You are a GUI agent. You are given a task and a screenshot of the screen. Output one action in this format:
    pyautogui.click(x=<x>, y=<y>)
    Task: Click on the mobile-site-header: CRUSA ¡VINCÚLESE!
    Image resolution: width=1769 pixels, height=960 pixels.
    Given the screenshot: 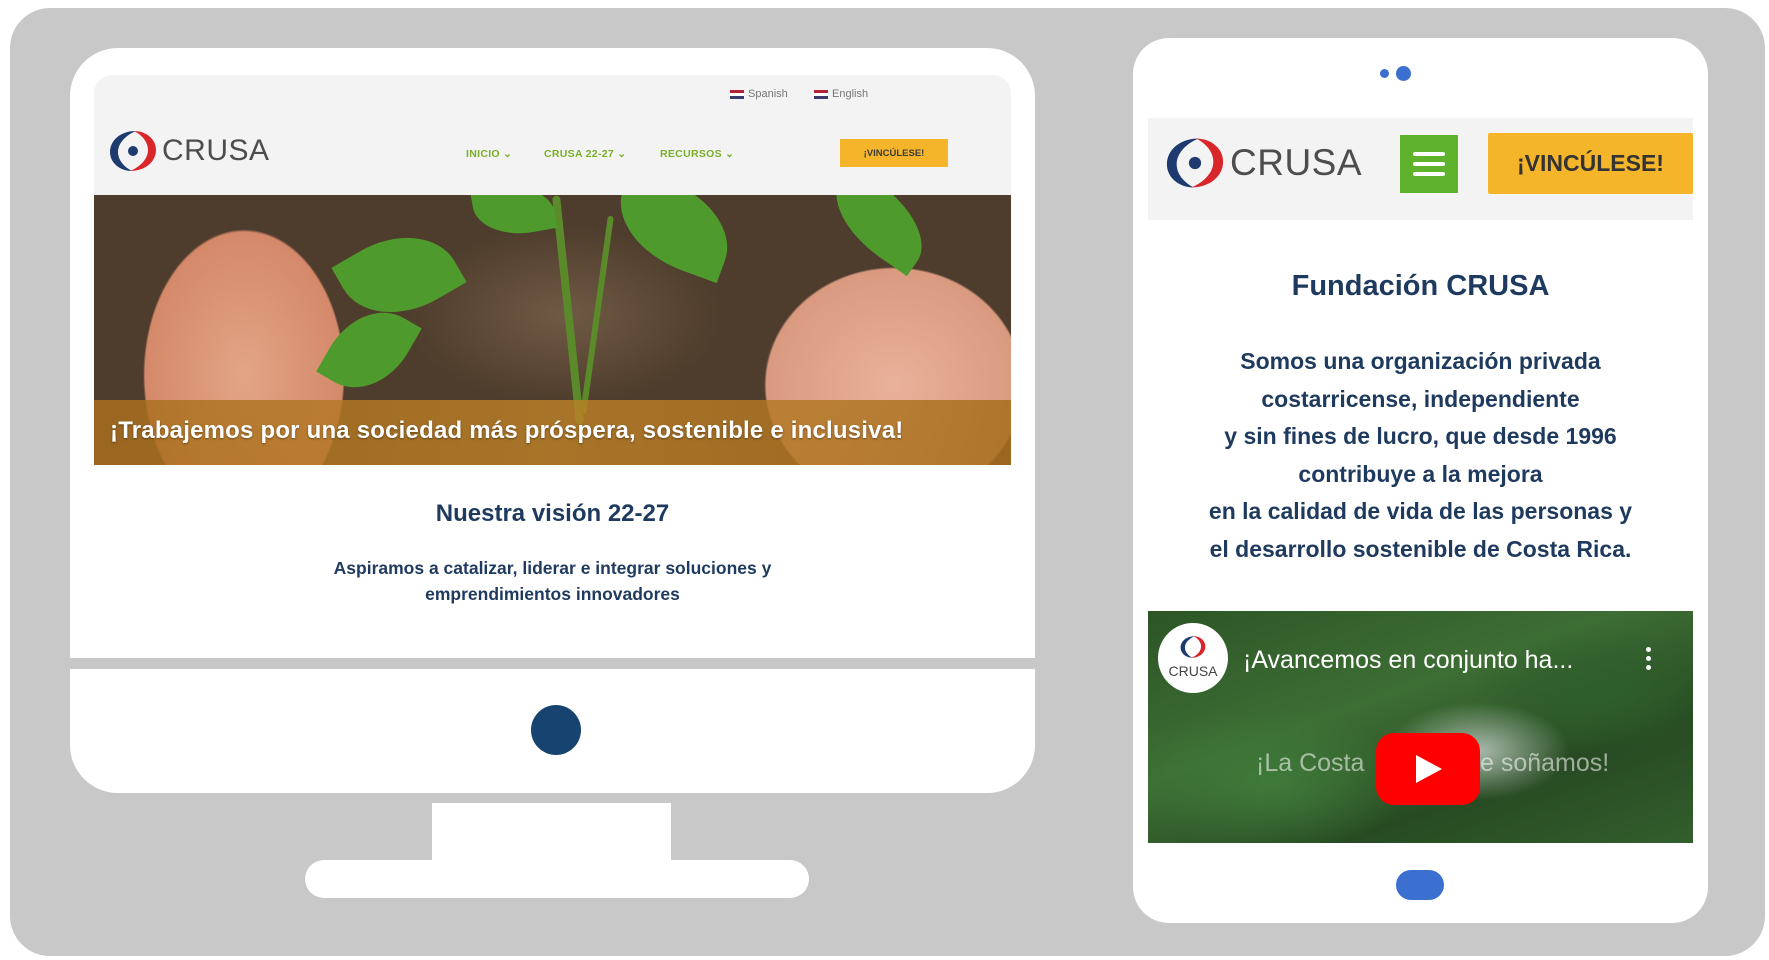 What is the action you would take?
    pyautogui.click(x=1420, y=169)
    